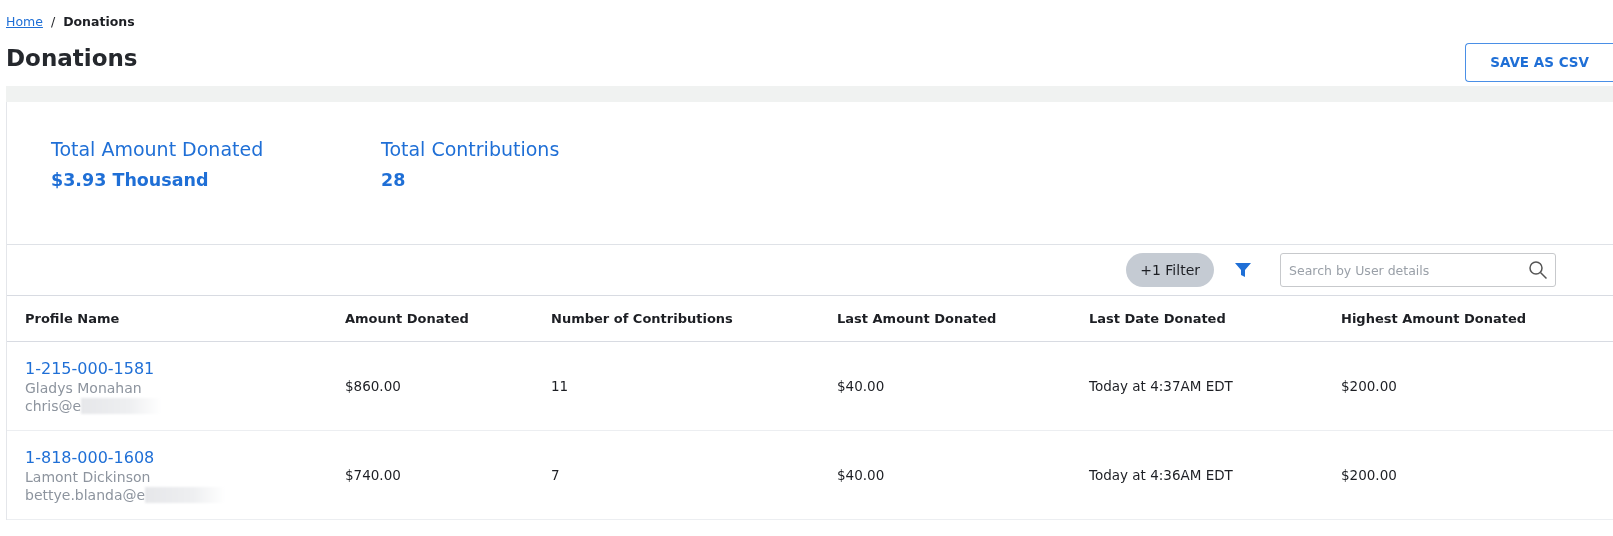  Describe the element at coordinates (1158, 318) in the screenshot. I see `column-header: Last Date Donated` at that location.